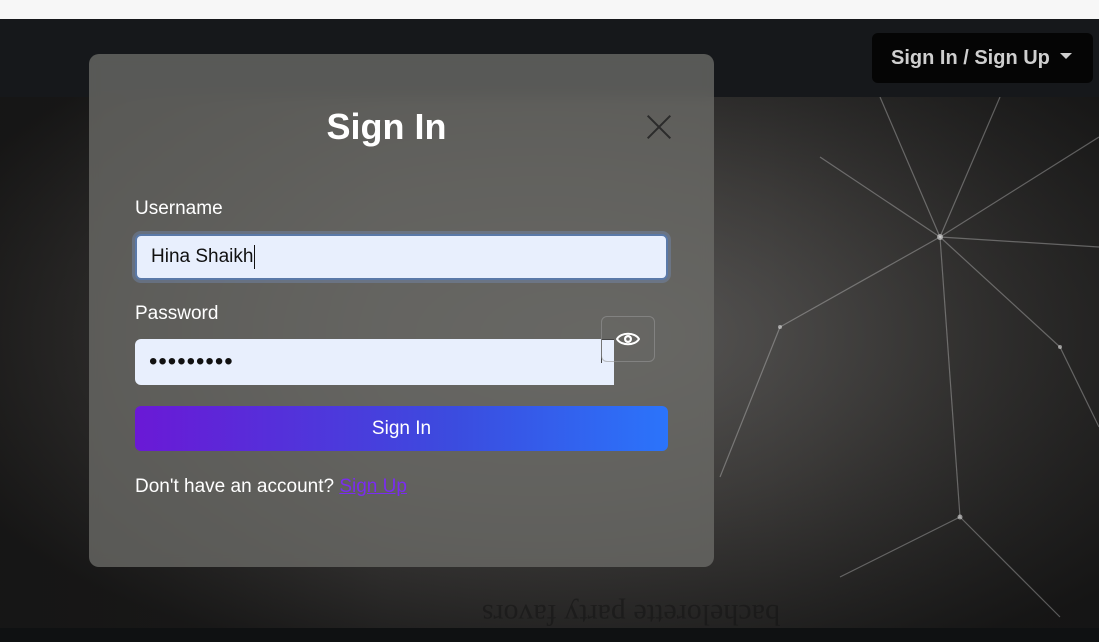  What do you see at coordinates (177, 313) in the screenshot?
I see `password-label: Password` at bounding box center [177, 313].